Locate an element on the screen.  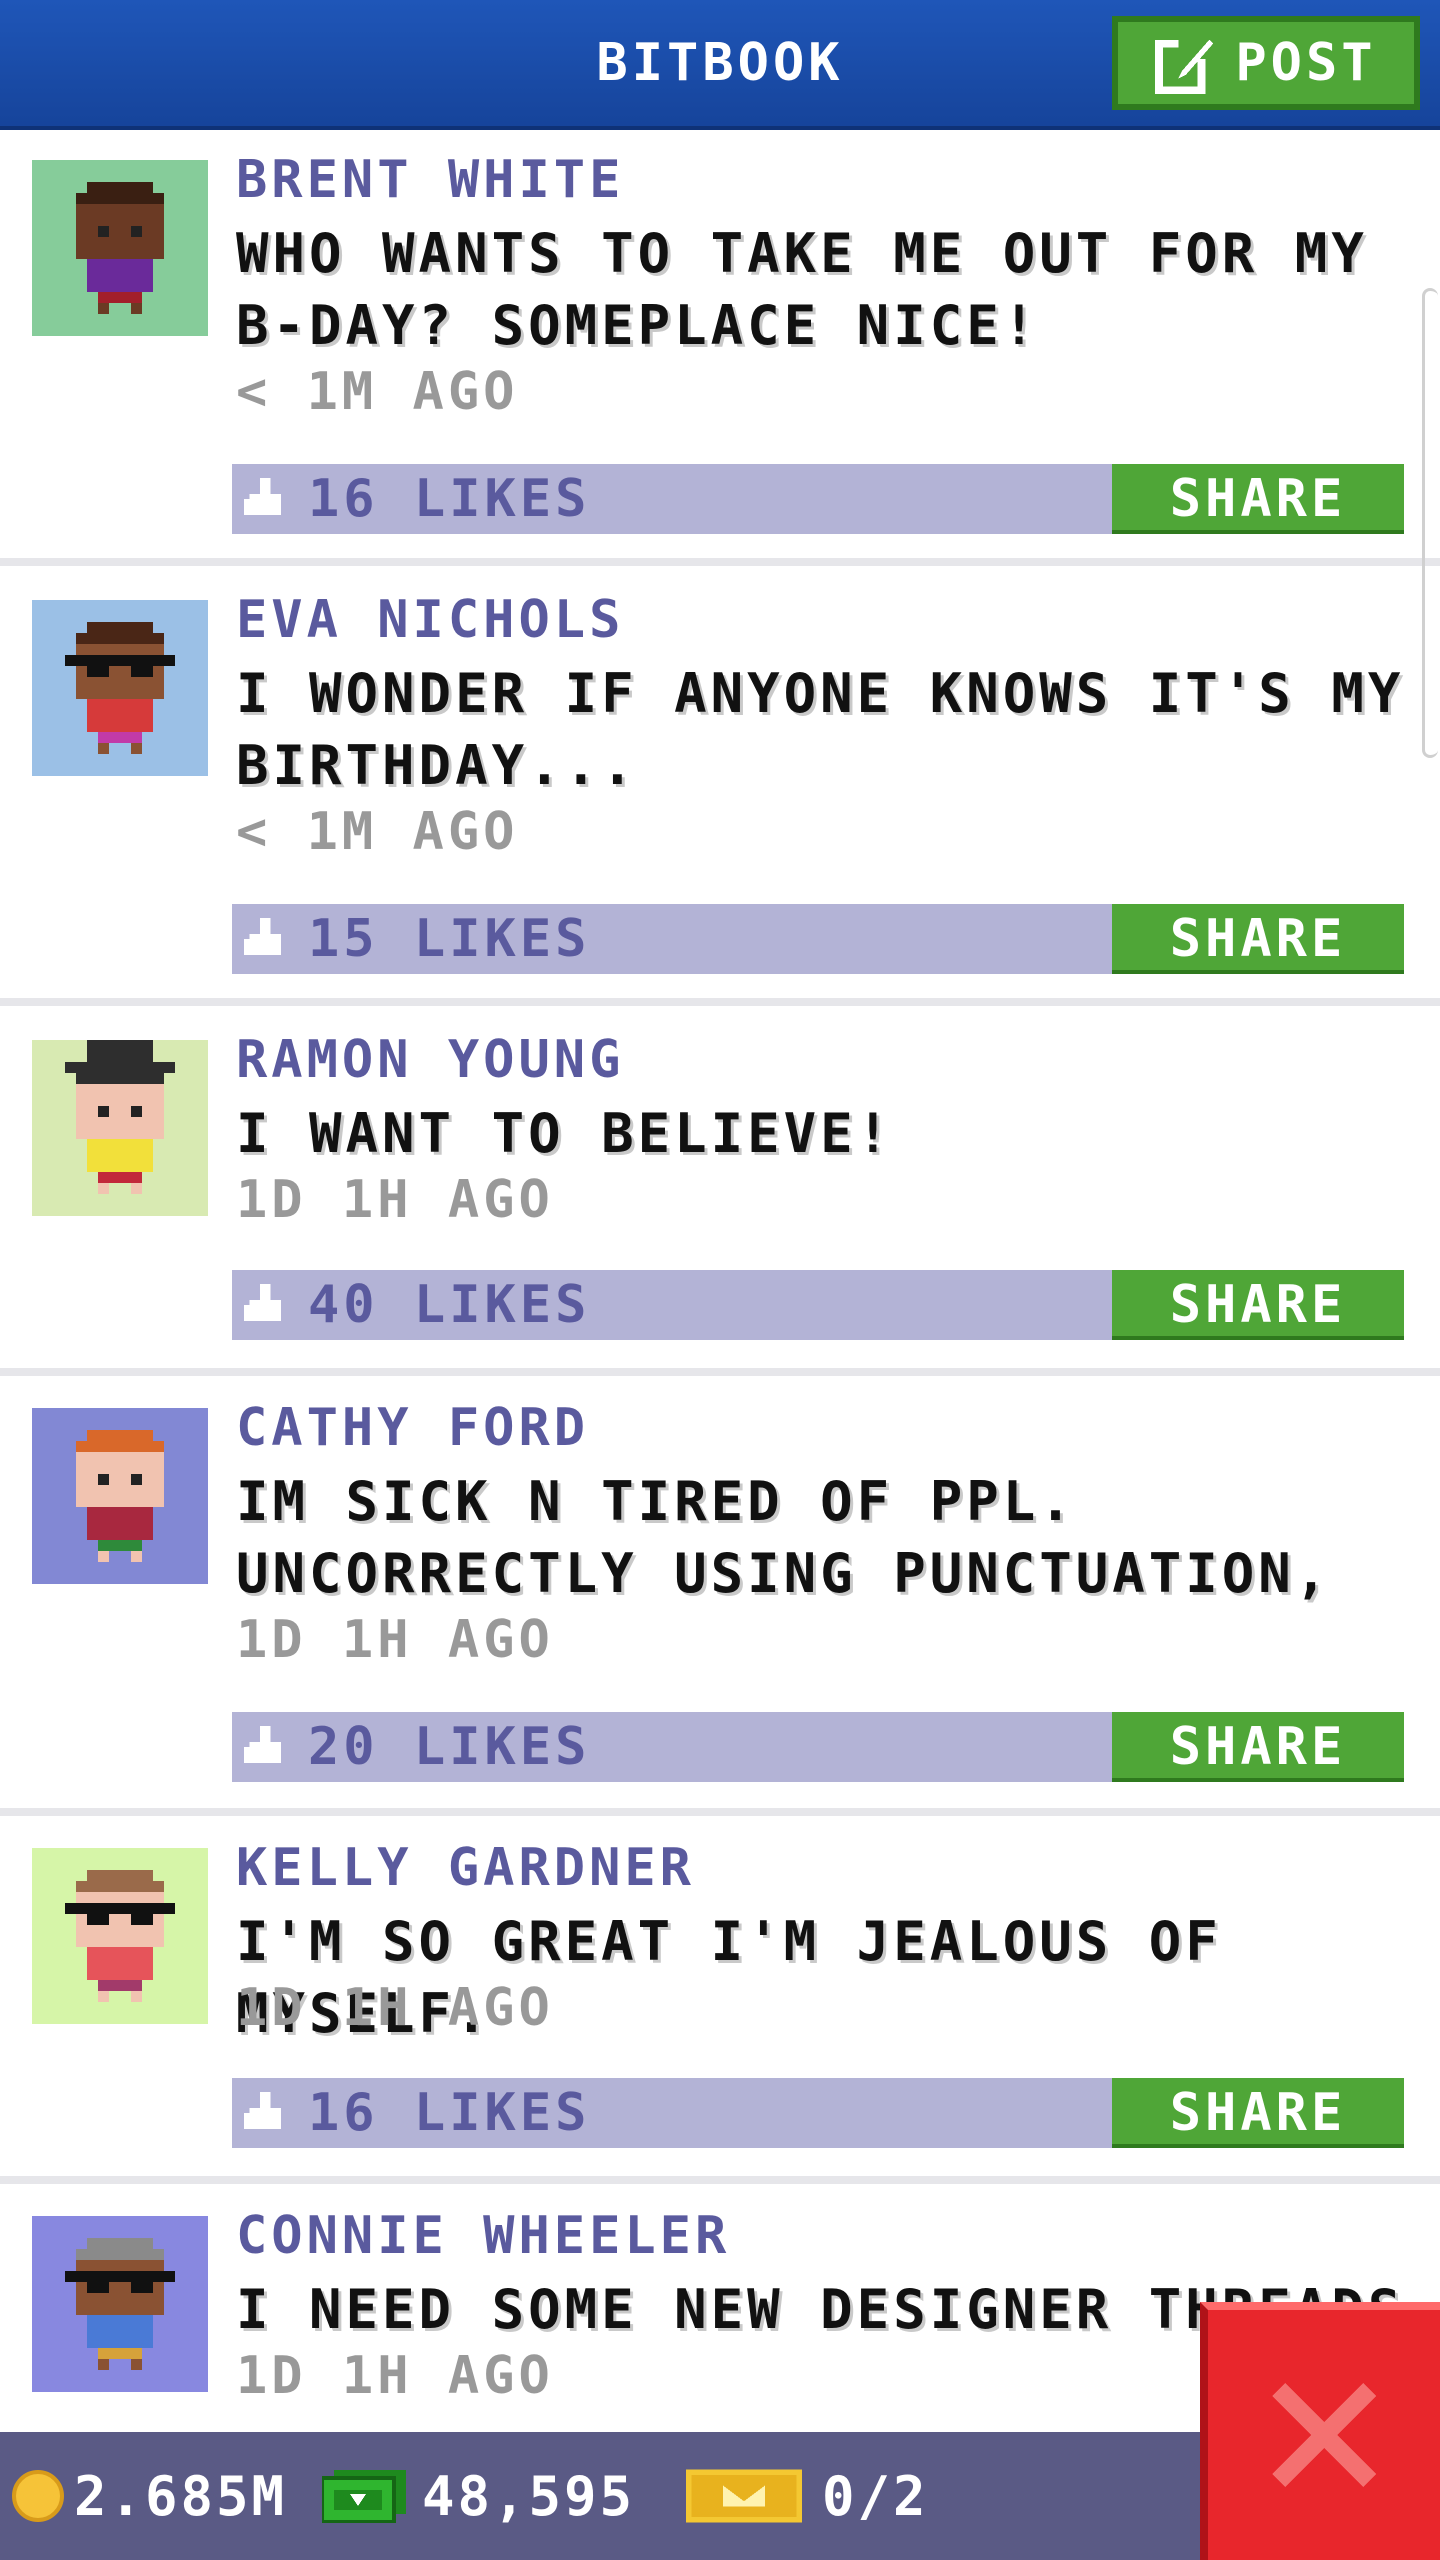
bux-stat: 48,595 is located at coordinates (478, 2496).